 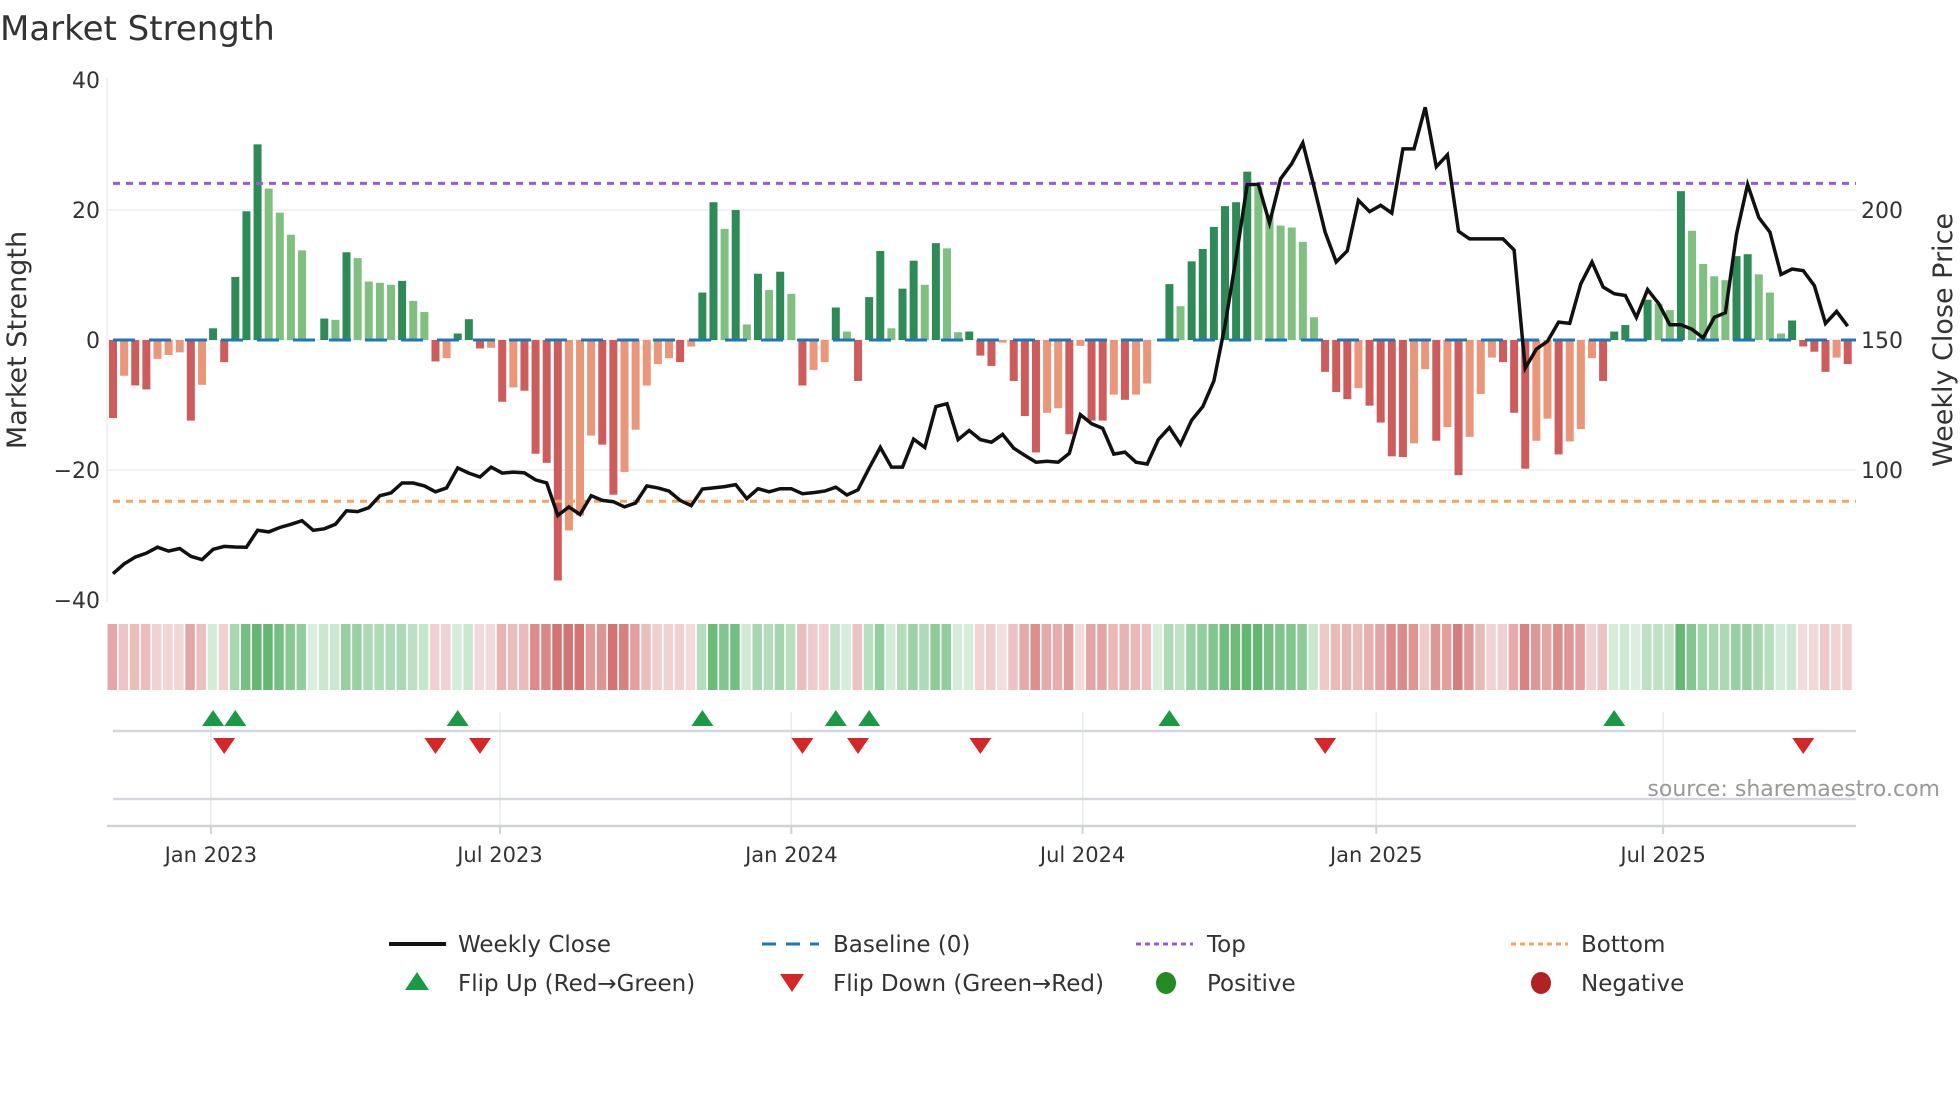 I want to click on y-tick-label: 0, so click(x=93, y=341).